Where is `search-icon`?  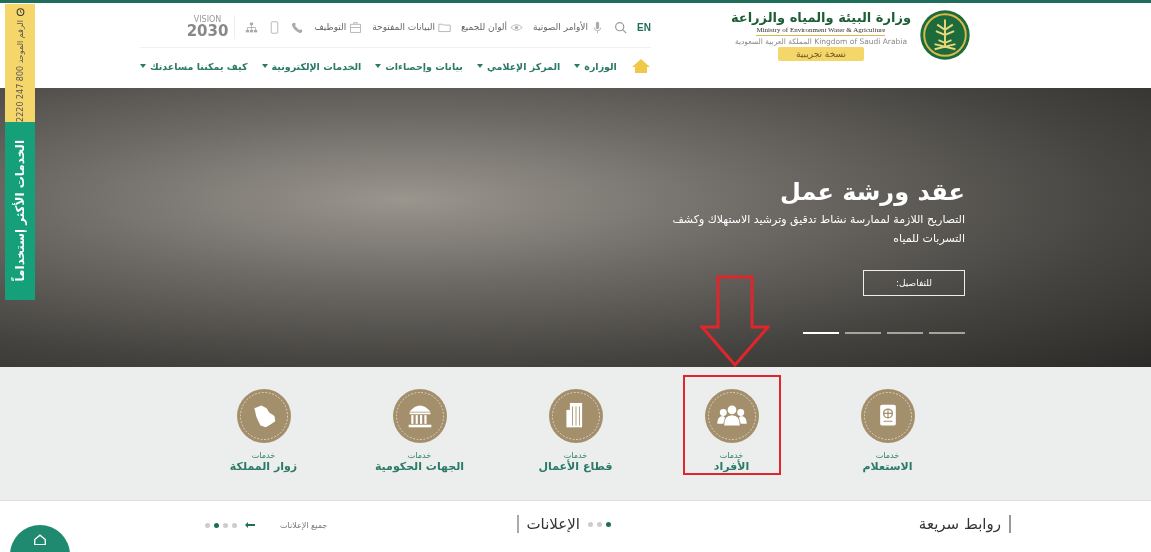 search-icon is located at coordinates (620, 27).